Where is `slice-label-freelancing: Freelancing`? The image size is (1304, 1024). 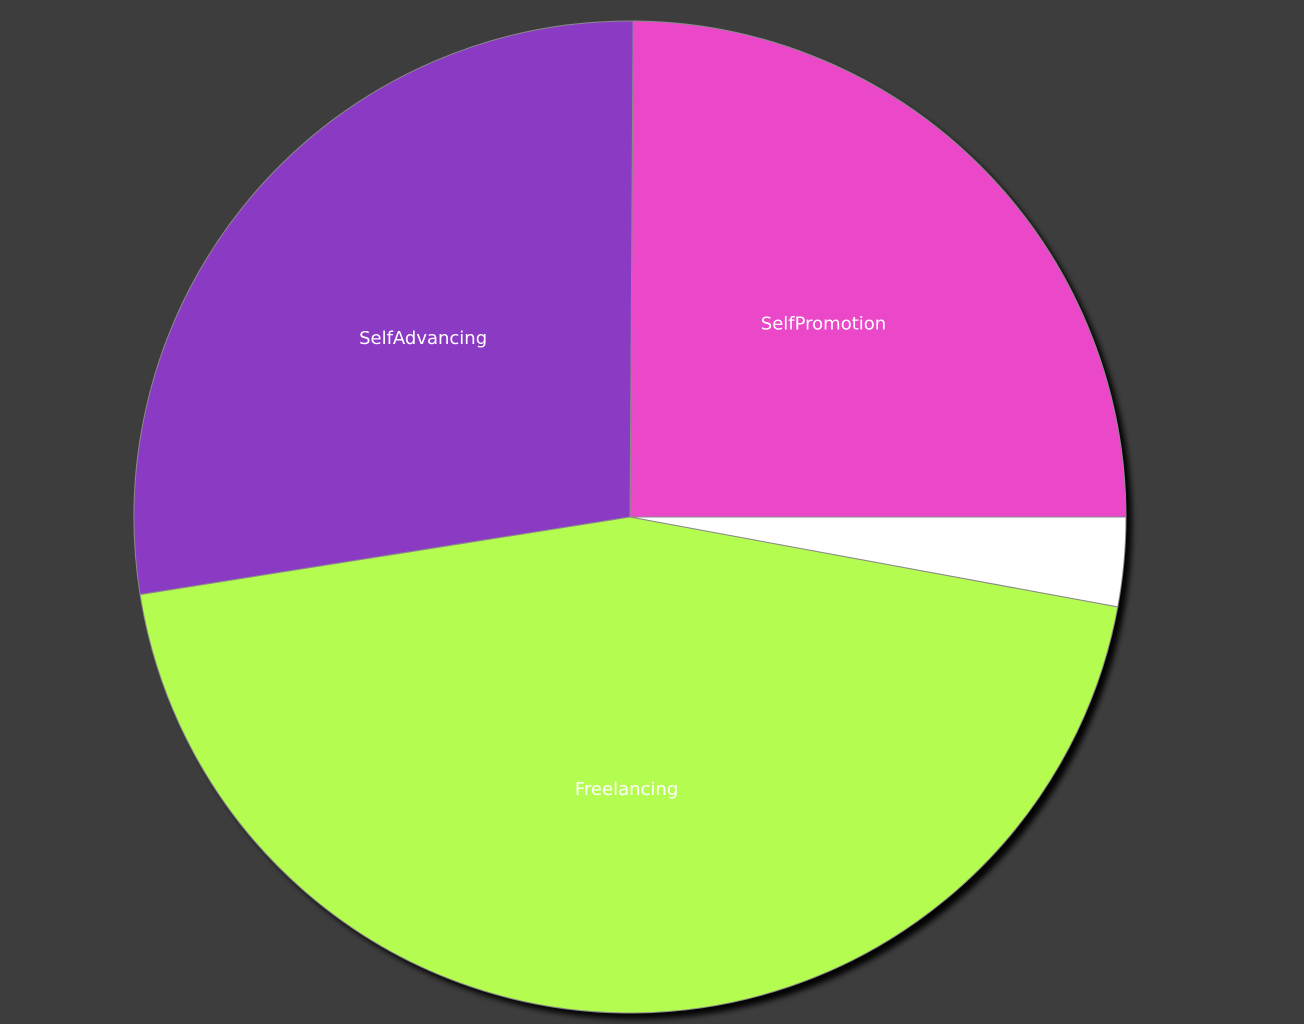 slice-label-freelancing: Freelancing is located at coordinates (626, 789).